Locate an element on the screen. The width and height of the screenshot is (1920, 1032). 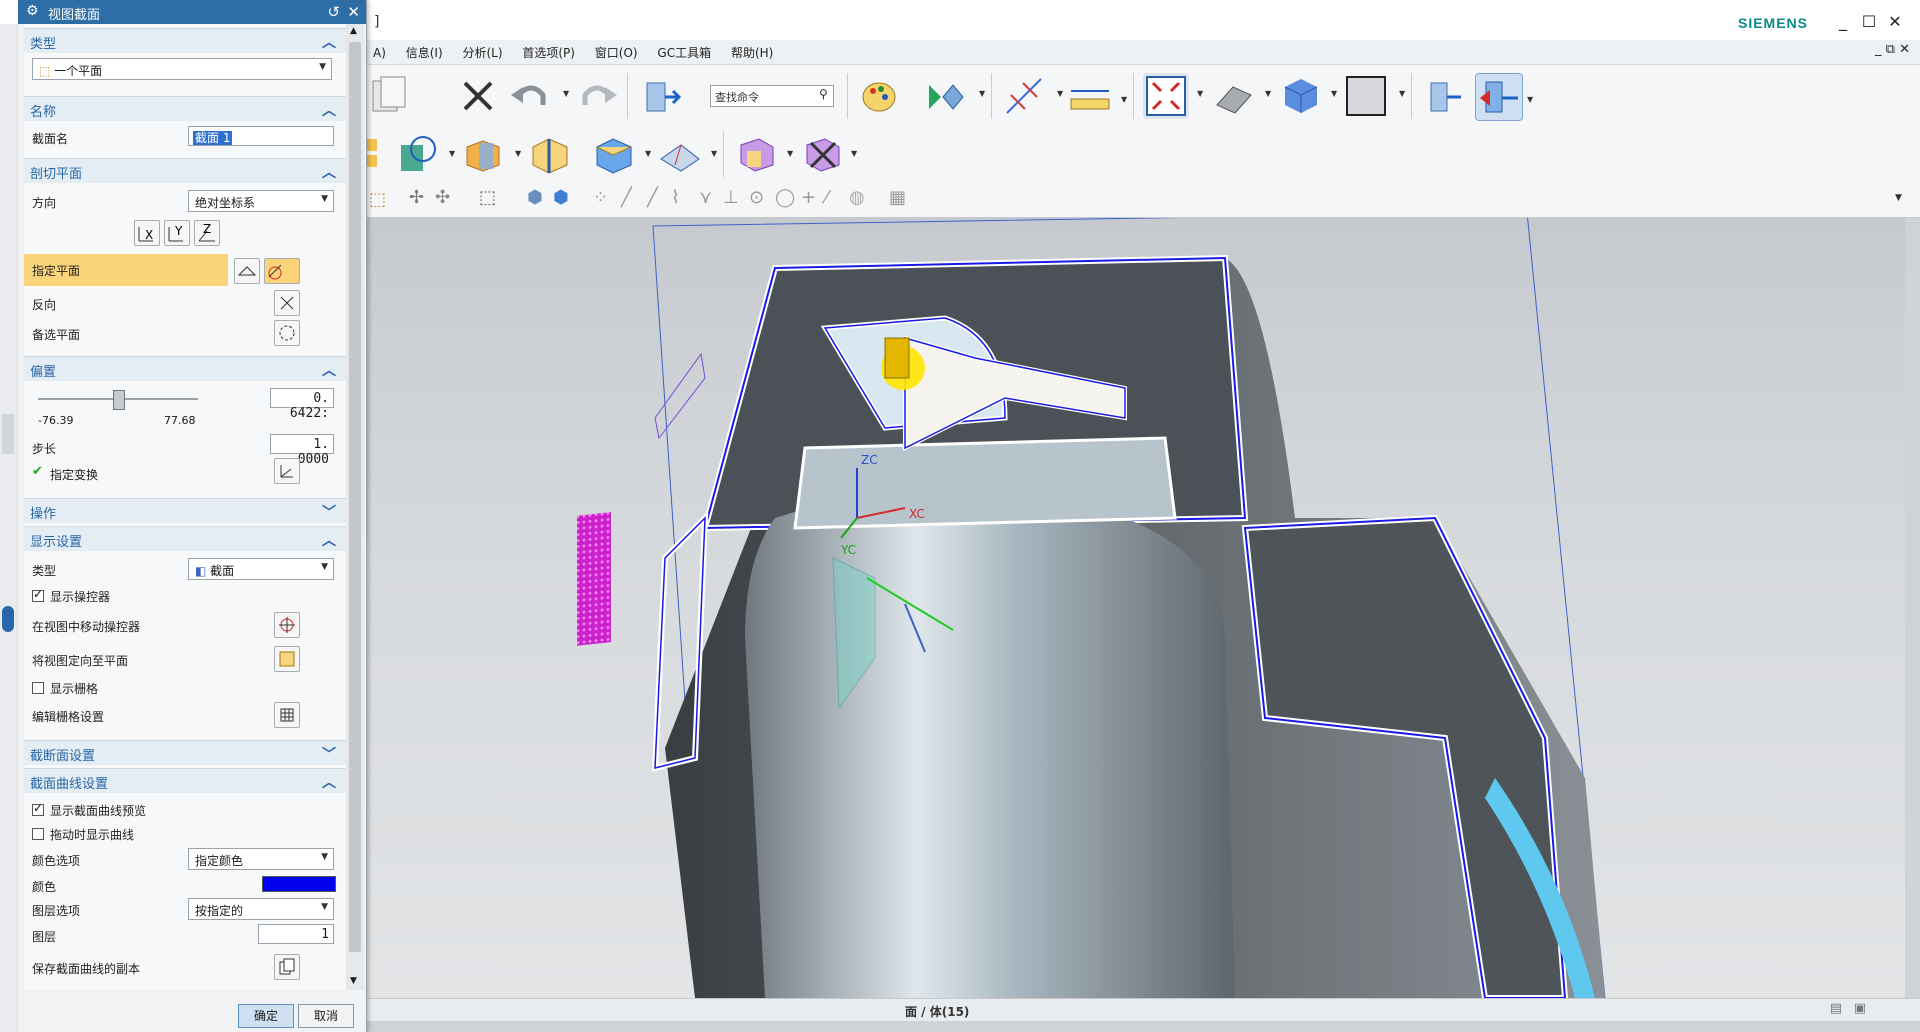
cancel-button: 取消 is located at coordinates (326, 1016).